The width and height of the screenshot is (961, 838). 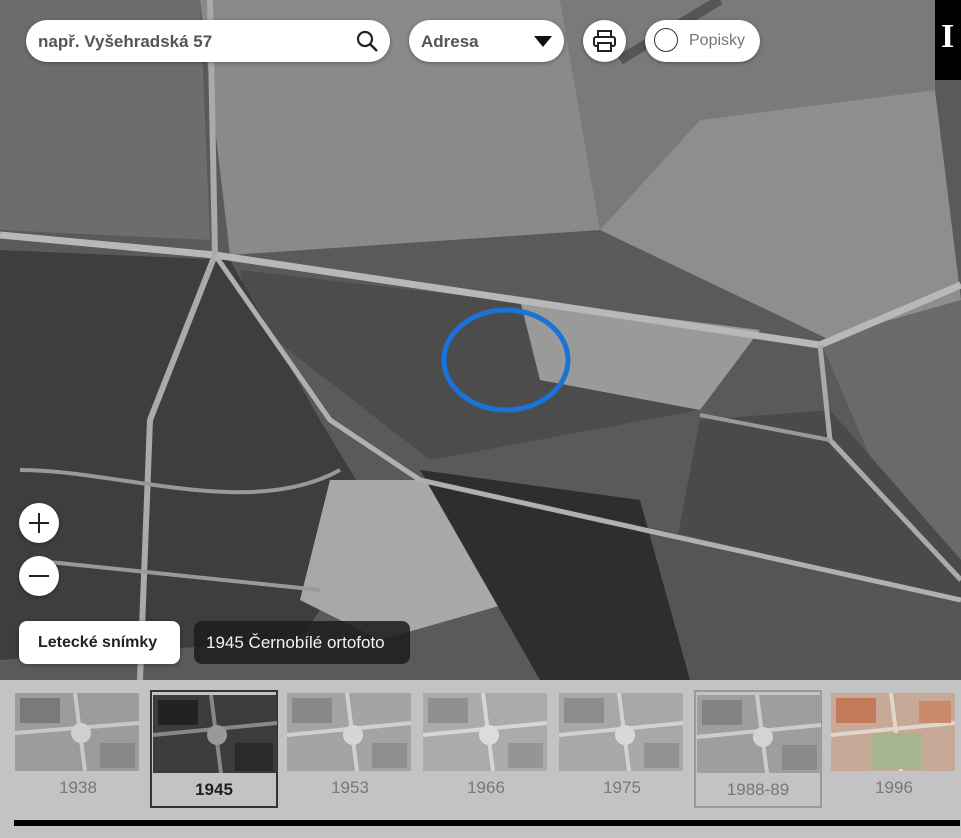 I want to click on print-button, so click(x=604, y=41).